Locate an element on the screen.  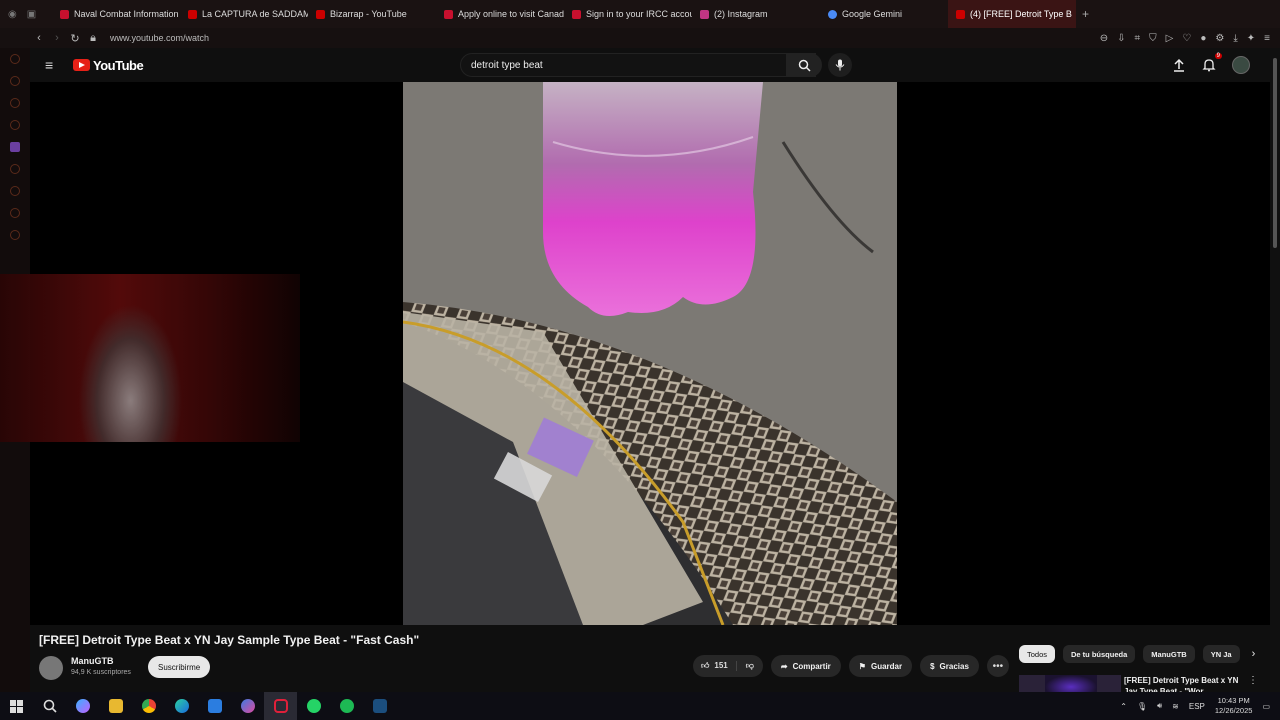
steam-icon is located at coordinates (379, 706).